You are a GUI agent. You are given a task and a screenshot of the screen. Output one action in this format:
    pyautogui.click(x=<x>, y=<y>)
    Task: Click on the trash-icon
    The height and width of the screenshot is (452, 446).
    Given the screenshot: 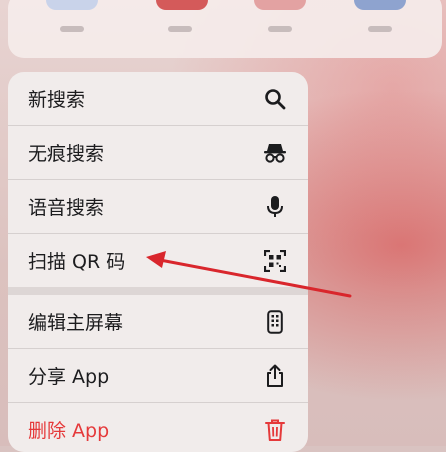 What is the action you would take?
    pyautogui.click(x=275, y=430)
    